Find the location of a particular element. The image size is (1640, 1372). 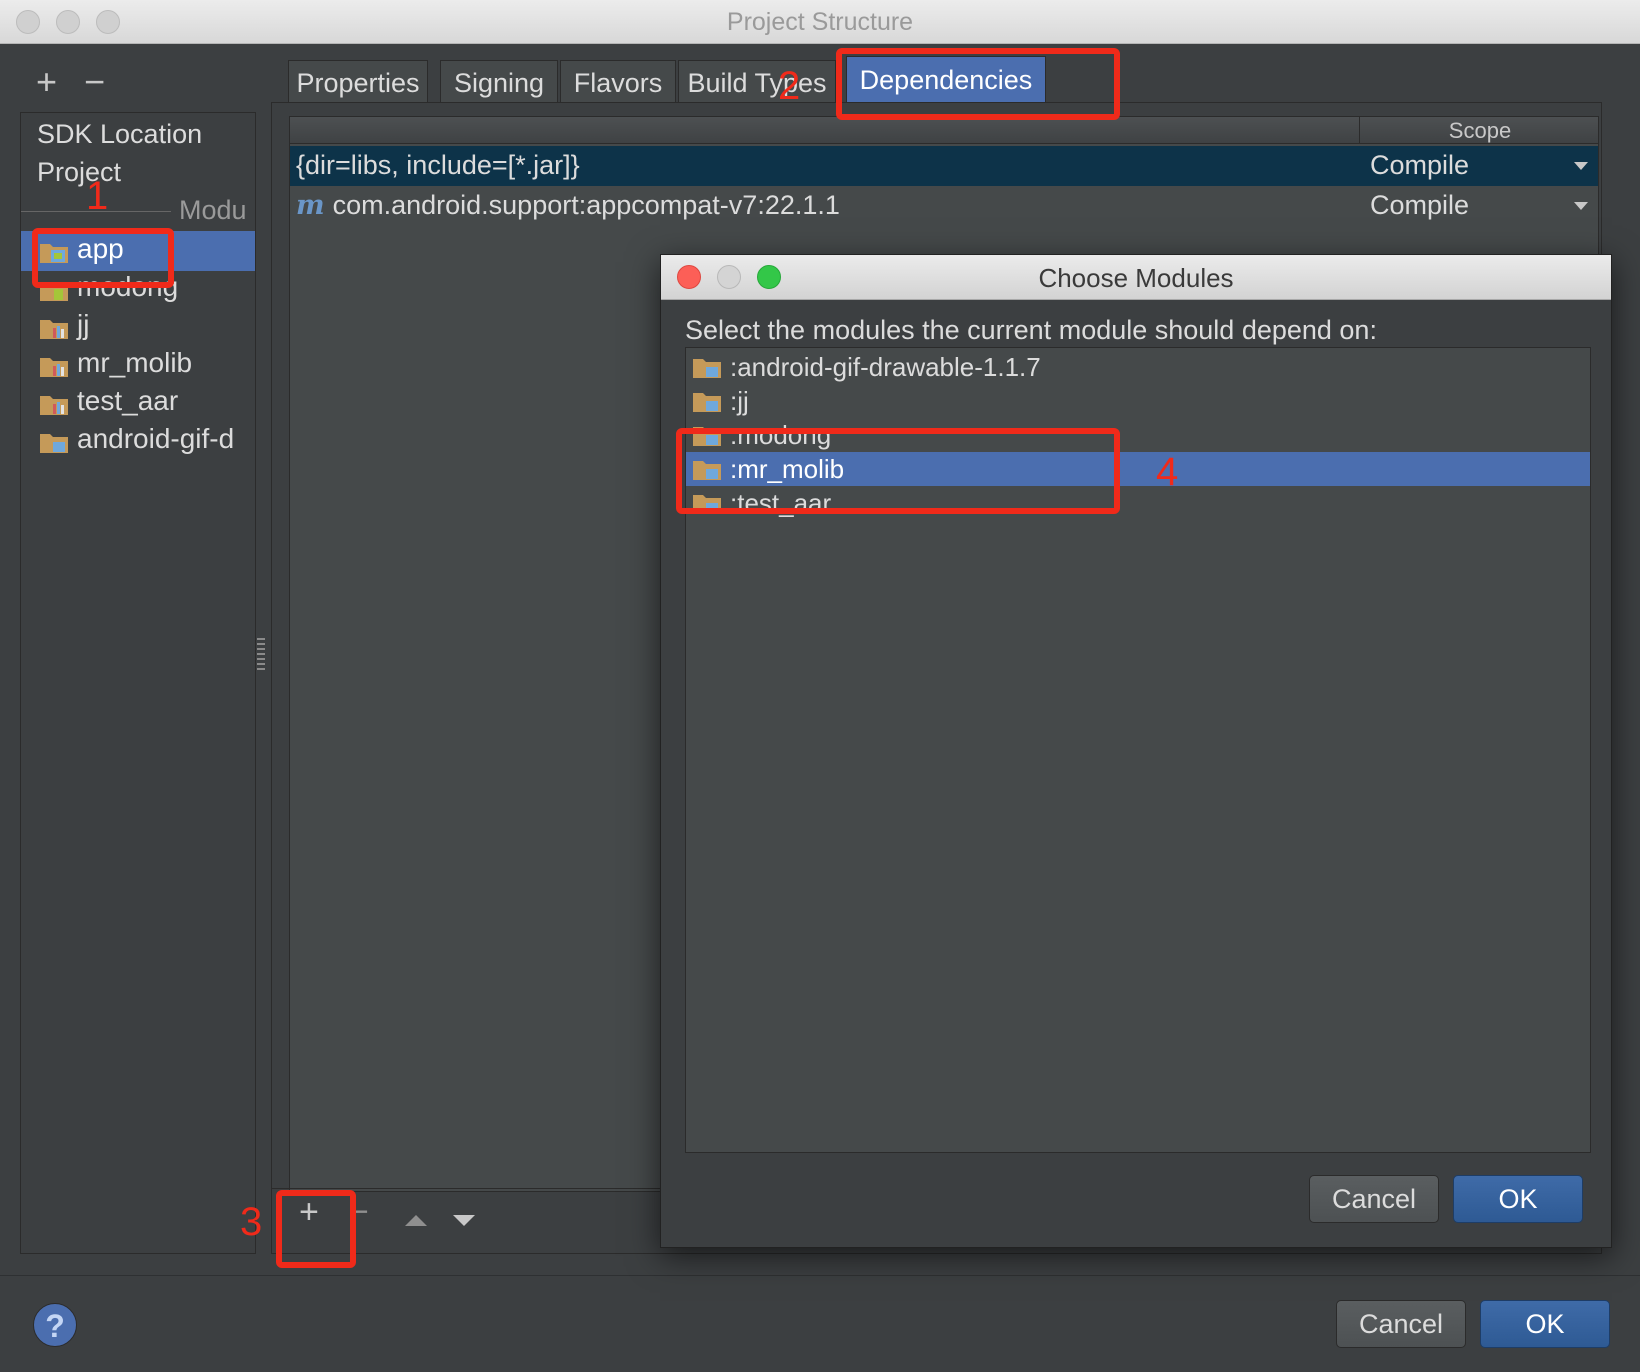

list-item: :jj is located at coordinates (1138, 401).